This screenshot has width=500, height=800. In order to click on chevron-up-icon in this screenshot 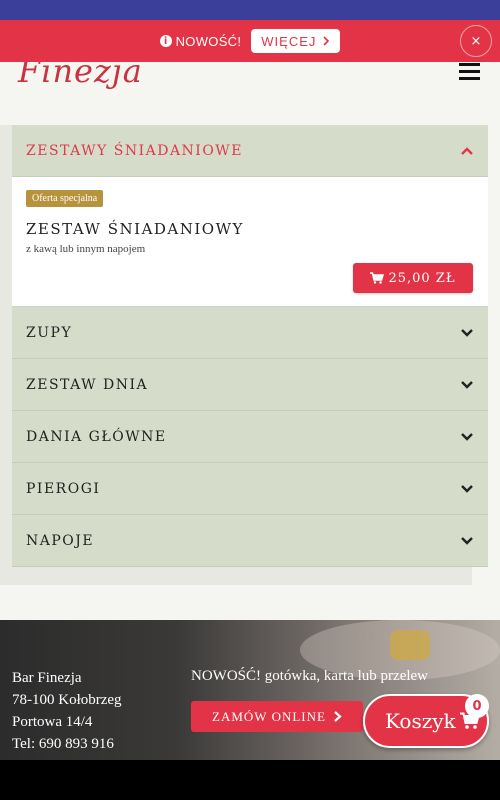, I will do `click(467, 150)`.